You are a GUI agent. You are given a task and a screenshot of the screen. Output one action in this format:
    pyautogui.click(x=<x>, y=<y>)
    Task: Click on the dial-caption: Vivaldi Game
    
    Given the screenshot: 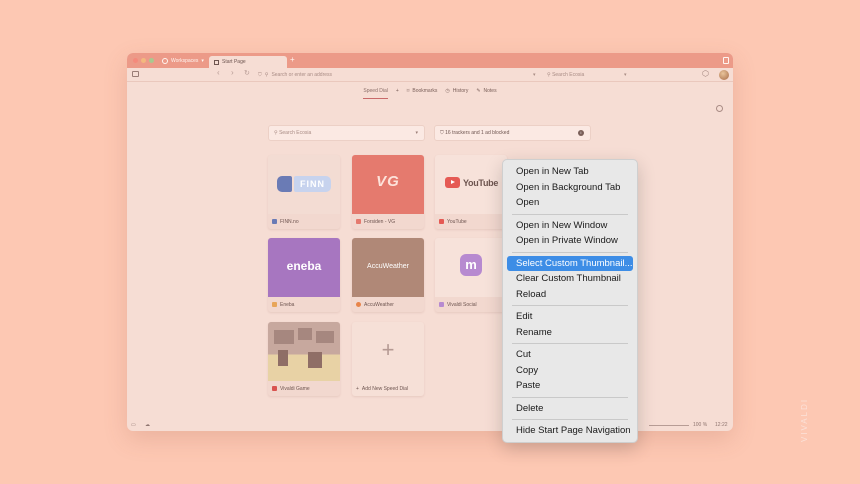 What is the action you would take?
    pyautogui.click(x=304, y=388)
    